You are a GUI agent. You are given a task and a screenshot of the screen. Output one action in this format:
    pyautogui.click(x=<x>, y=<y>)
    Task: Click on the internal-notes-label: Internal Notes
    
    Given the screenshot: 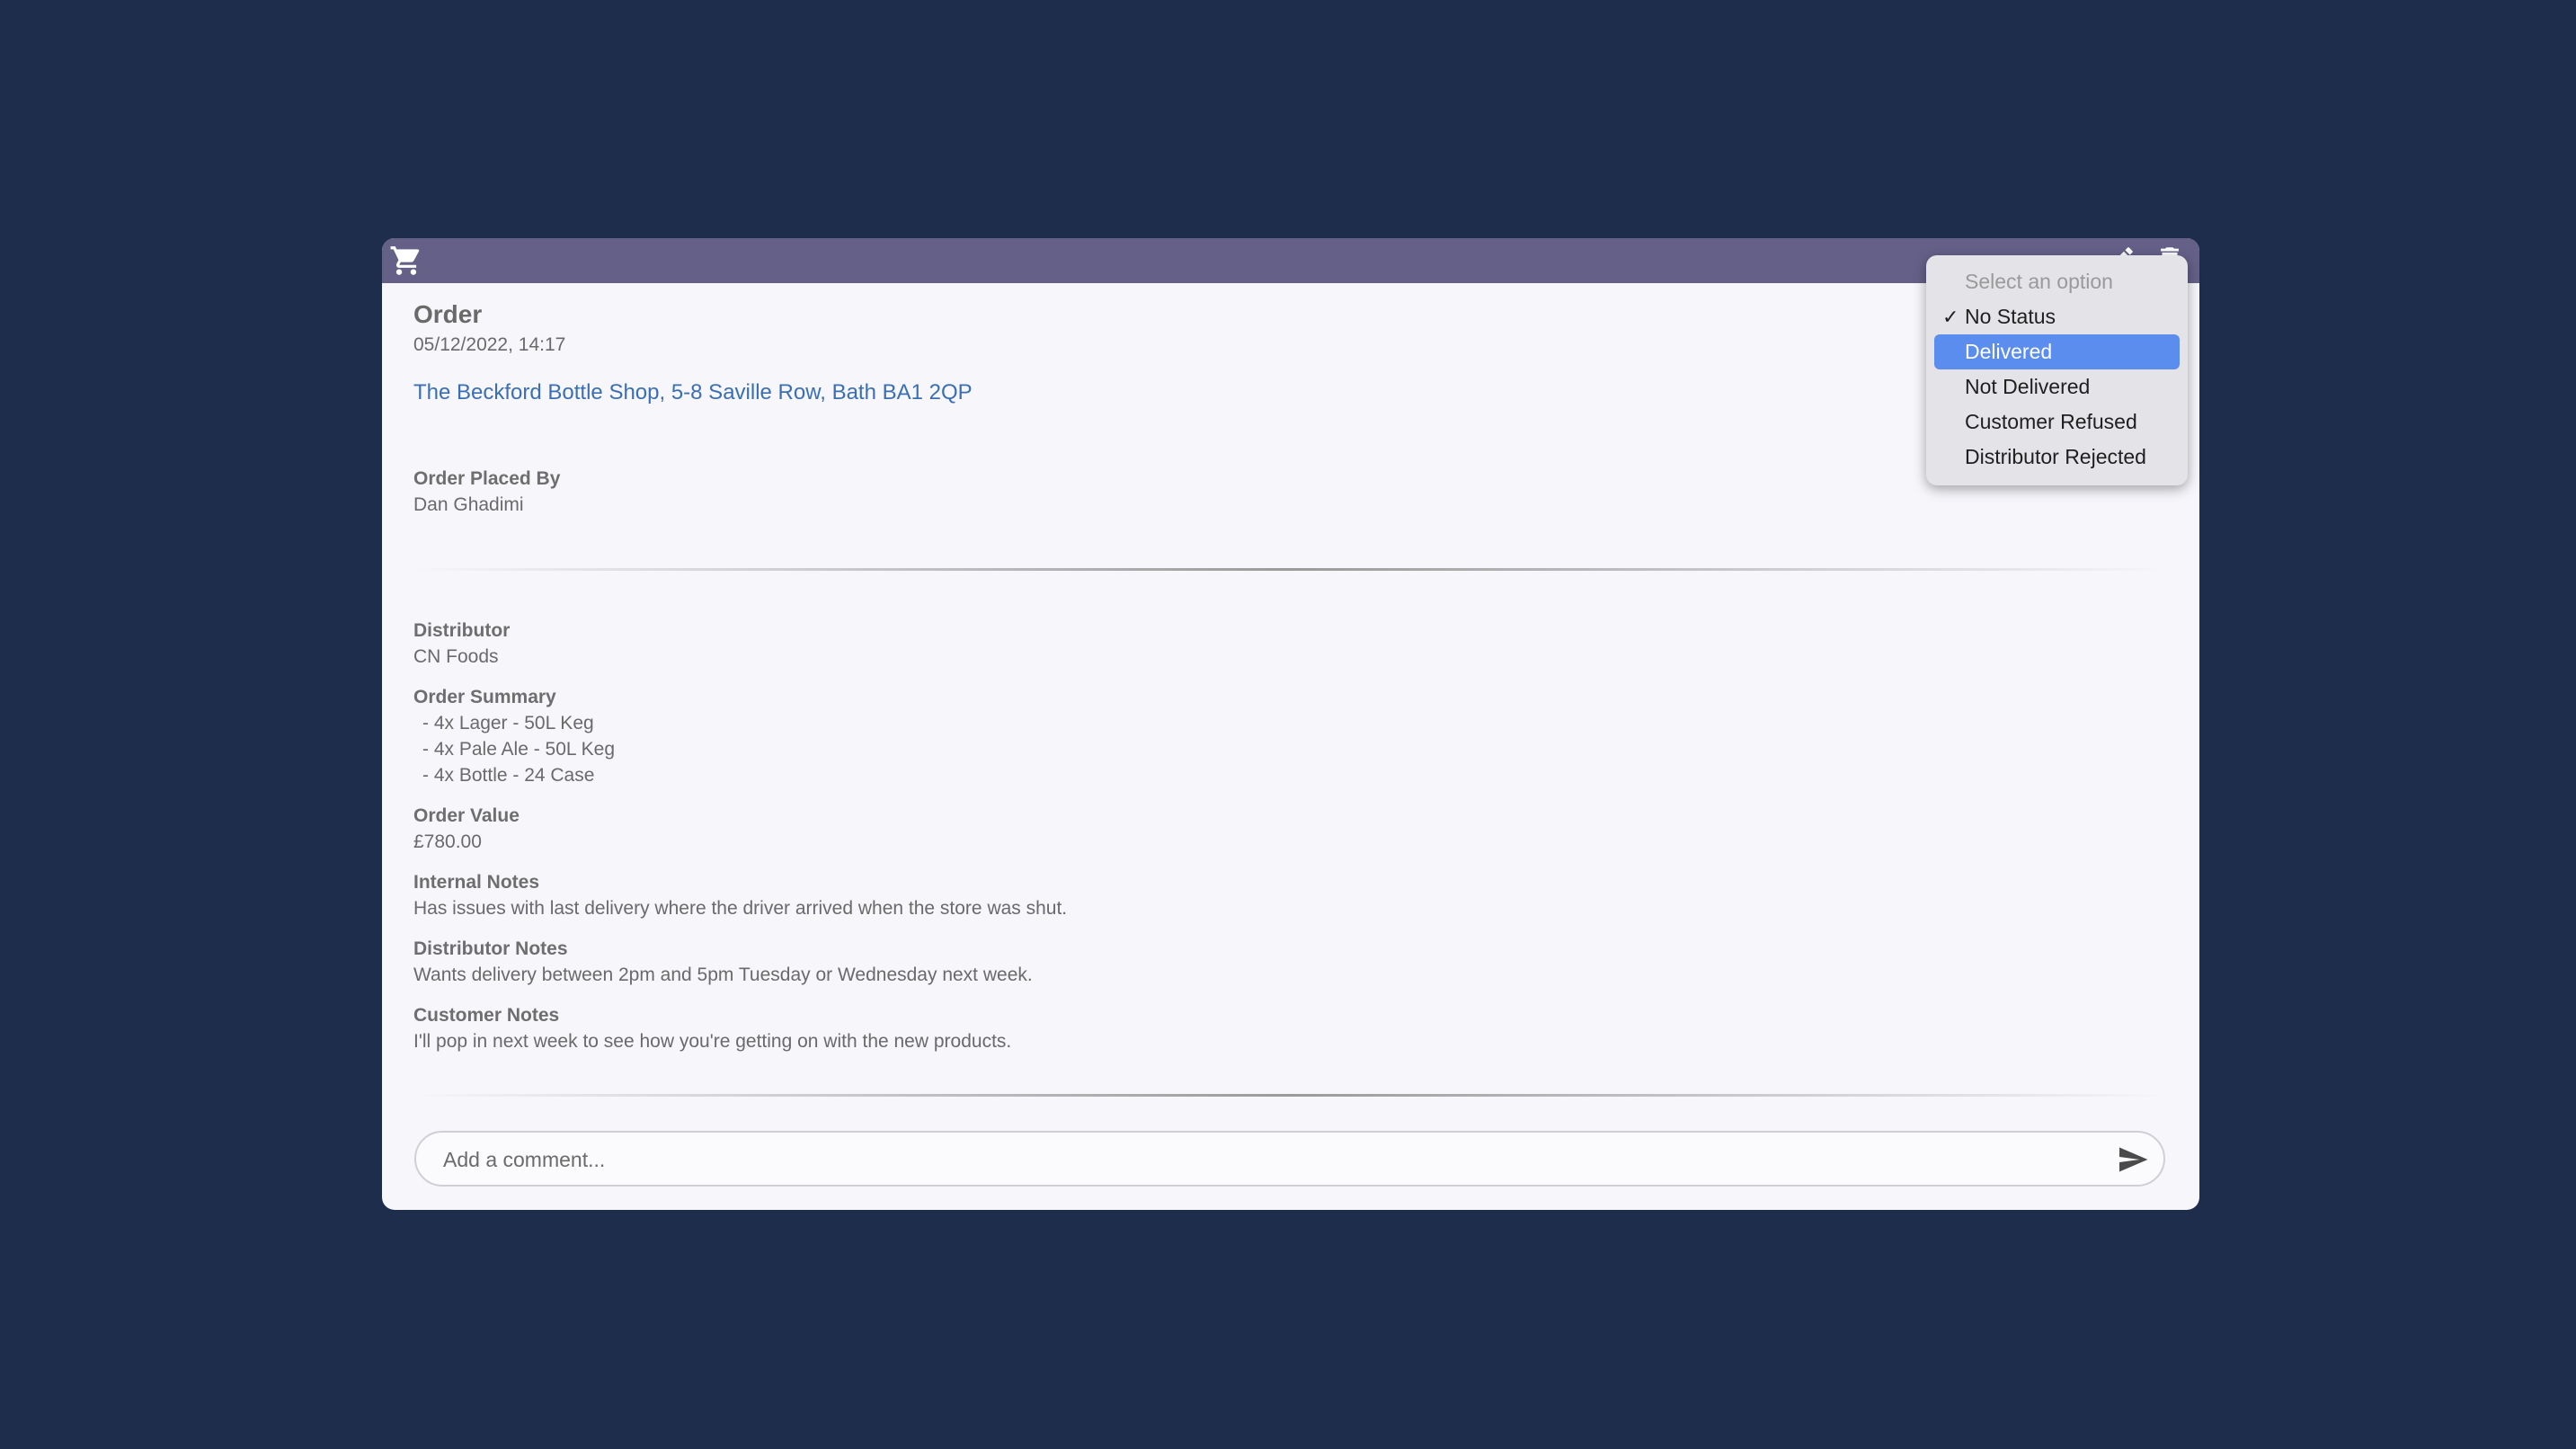 What is the action you would take?
    pyautogui.click(x=477, y=882)
    